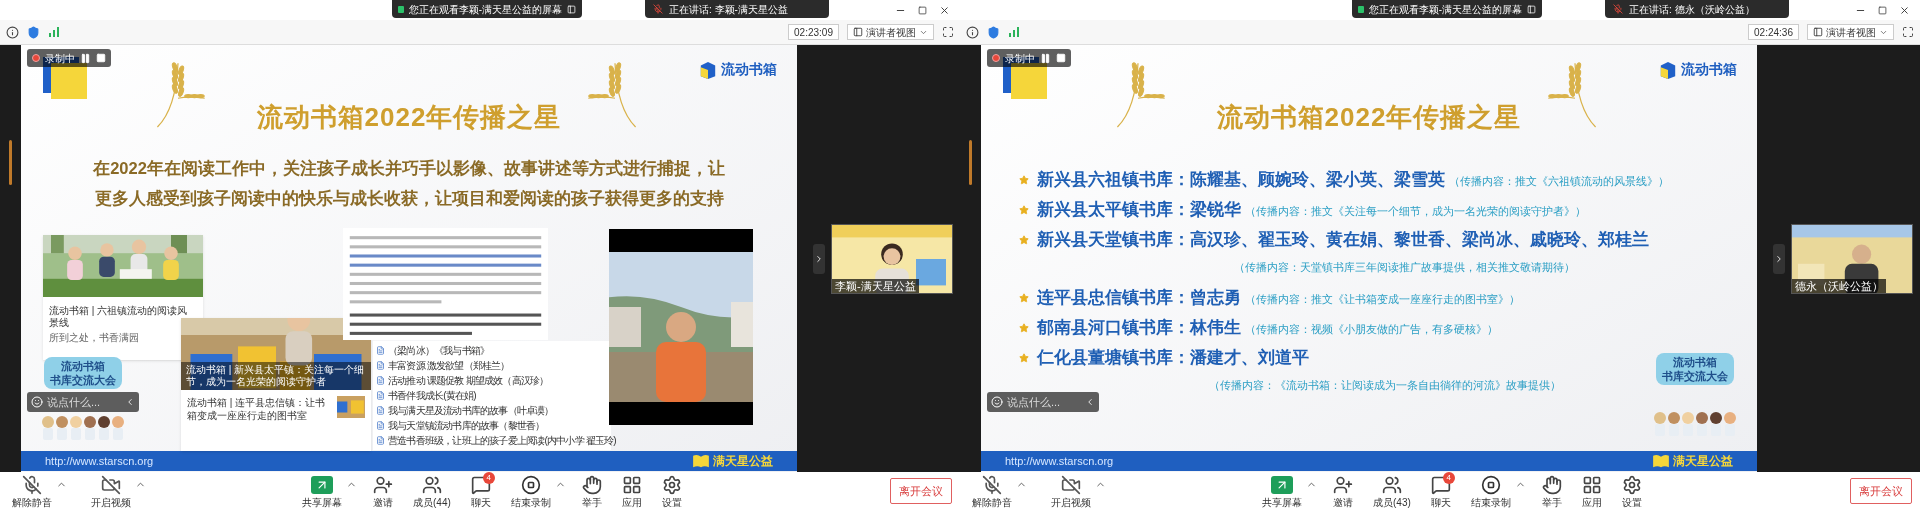  What do you see at coordinates (1818, 32) in the screenshot?
I see `panel-icon` at bounding box center [1818, 32].